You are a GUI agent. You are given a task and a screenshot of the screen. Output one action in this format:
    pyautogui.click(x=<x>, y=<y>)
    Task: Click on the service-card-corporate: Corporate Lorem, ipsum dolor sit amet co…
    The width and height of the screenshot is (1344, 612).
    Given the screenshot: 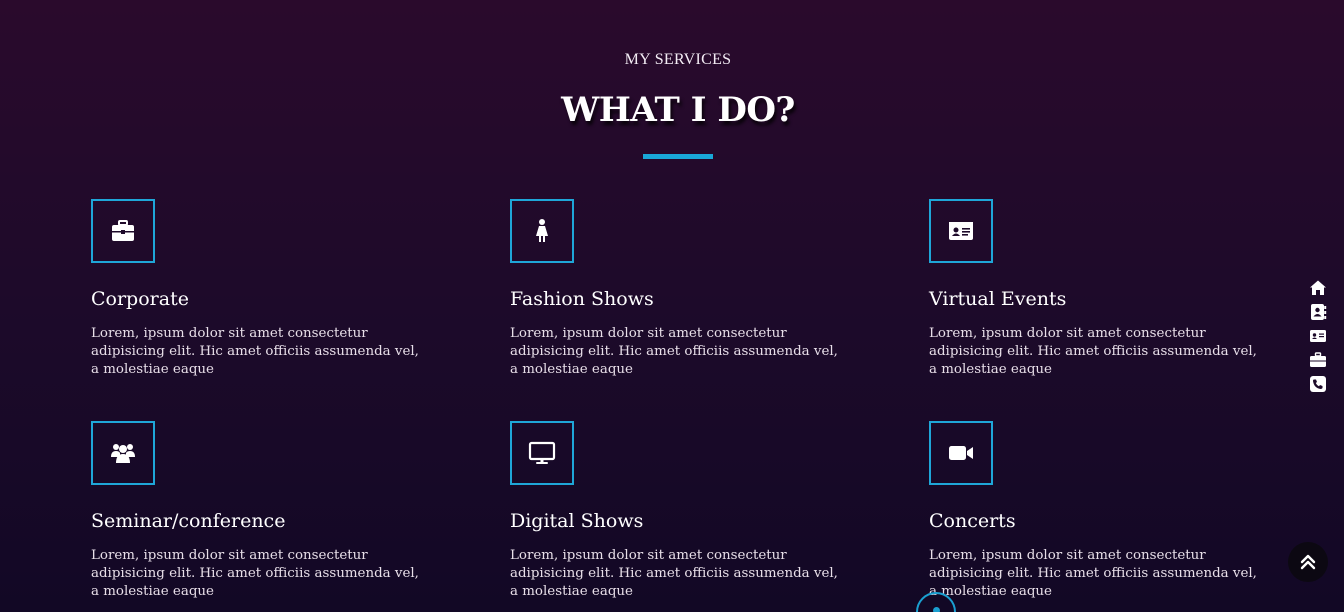 What is the action you would take?
    pyautogui.click(x=271, y=289)
    